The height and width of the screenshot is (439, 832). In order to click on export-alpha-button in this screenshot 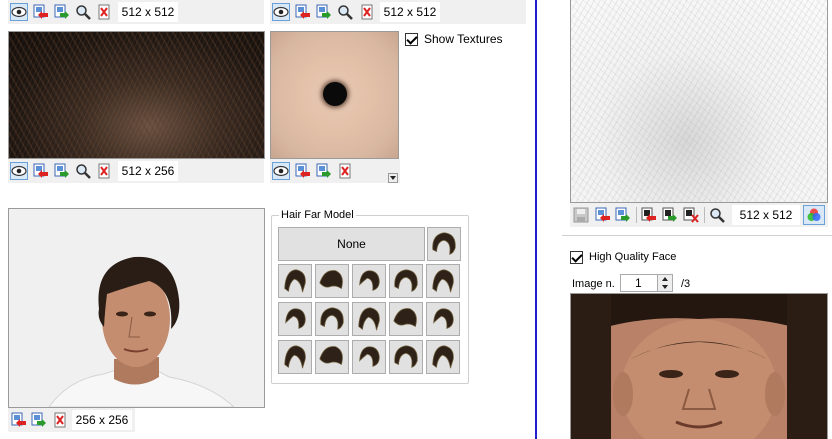, I will do `click(670, 215)`.